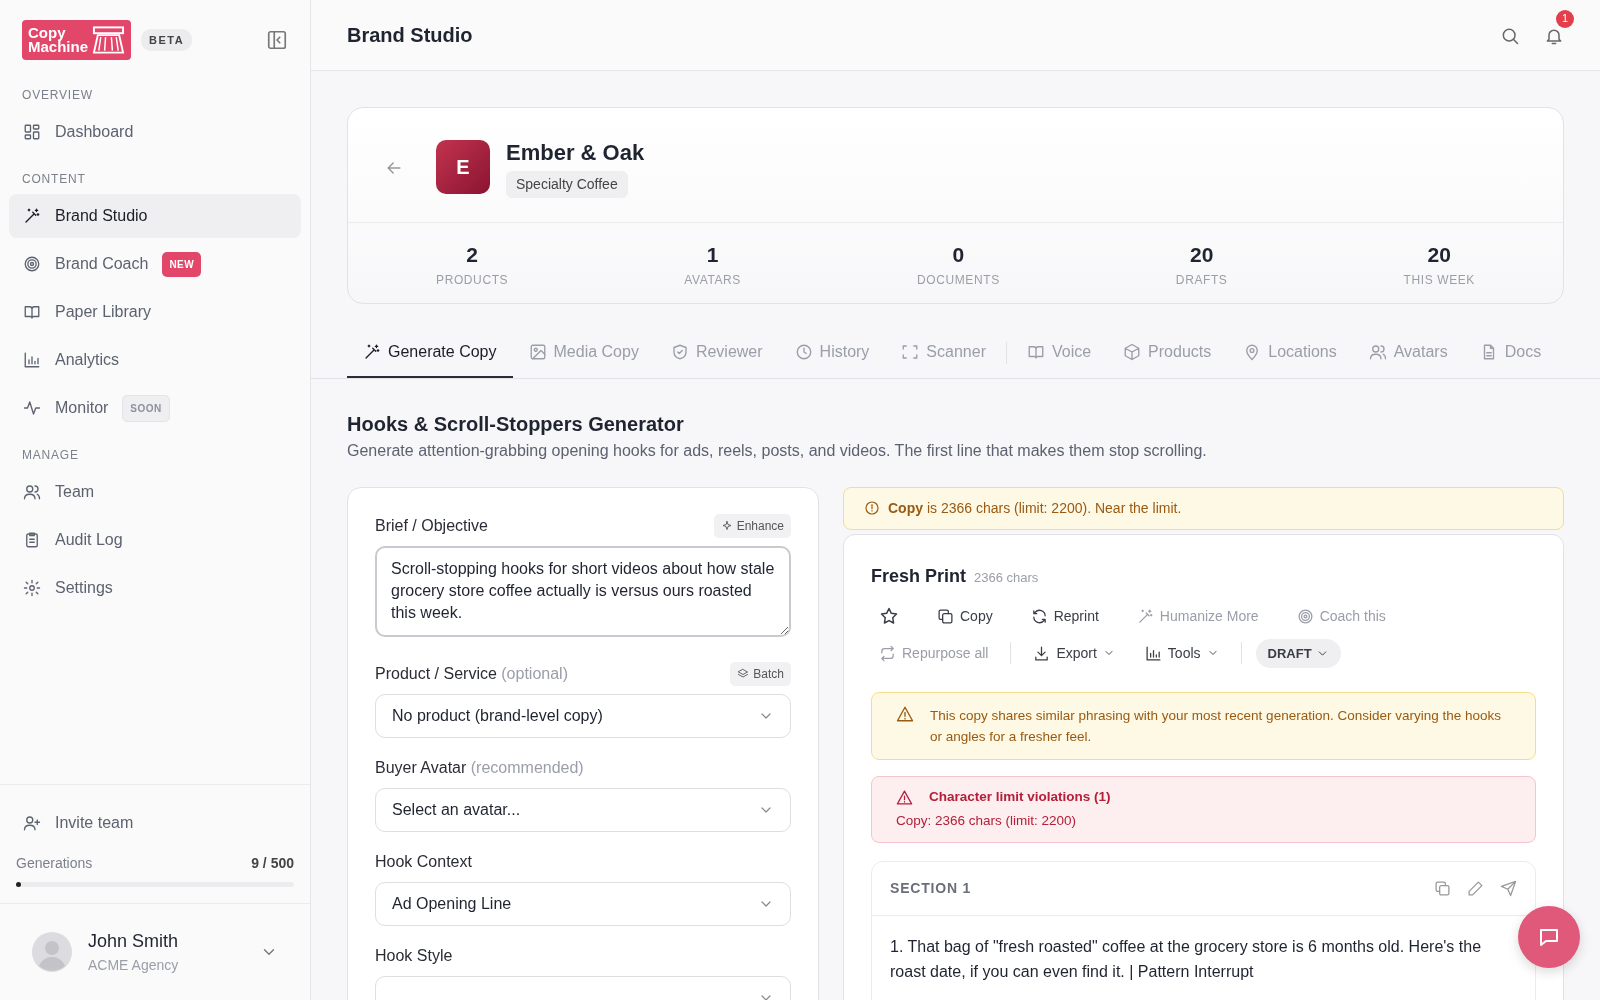 This screenshot has width=1600, height=1000. I want to click on char-count: 2366 chars, so click(1006, 577).